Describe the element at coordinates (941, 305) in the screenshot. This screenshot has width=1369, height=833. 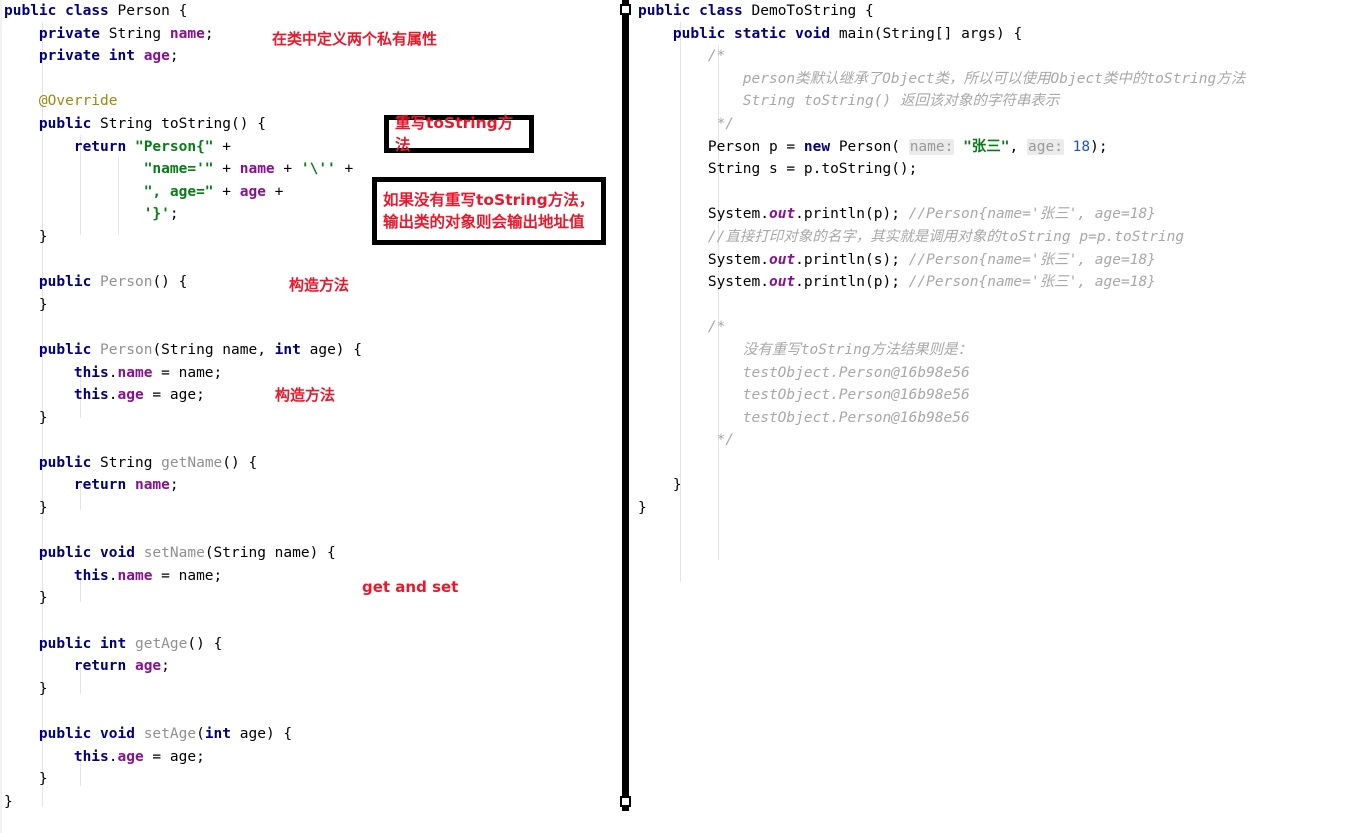
I see `code-line-right` at that location.